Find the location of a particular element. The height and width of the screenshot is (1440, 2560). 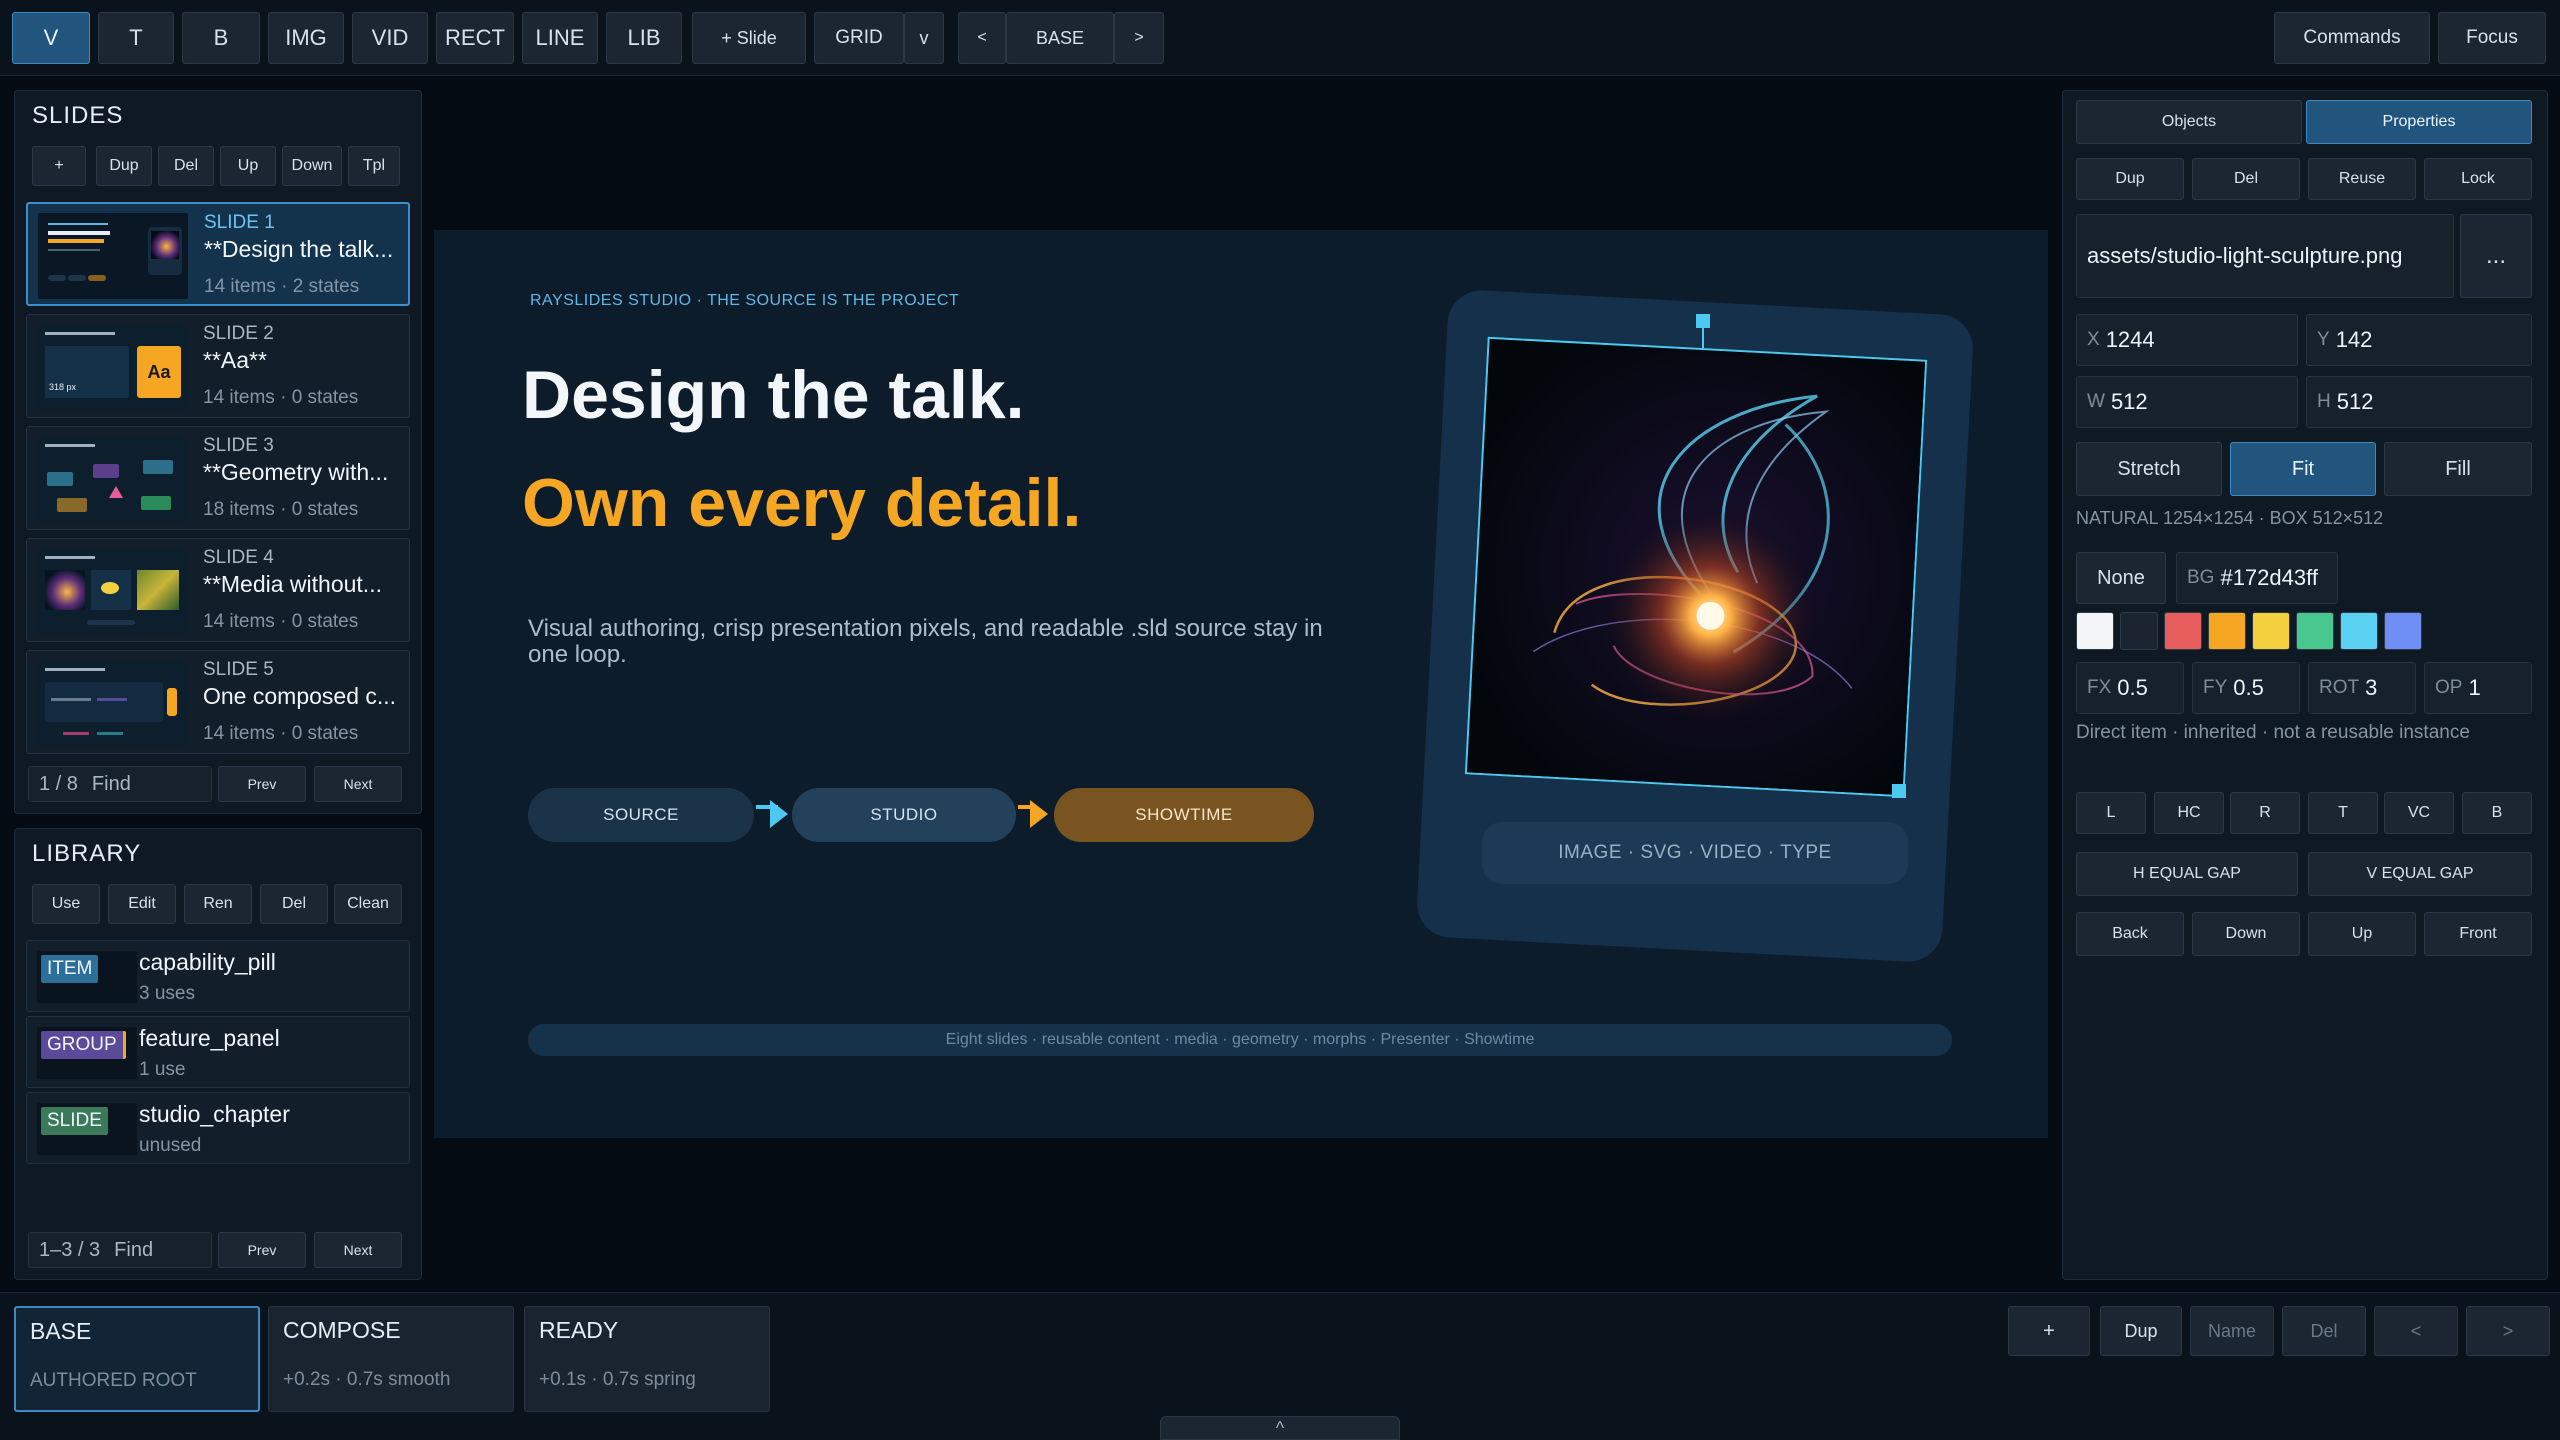

library-item-2: GROUP feature_panel 1 use is located at coordinates (218, 1052).